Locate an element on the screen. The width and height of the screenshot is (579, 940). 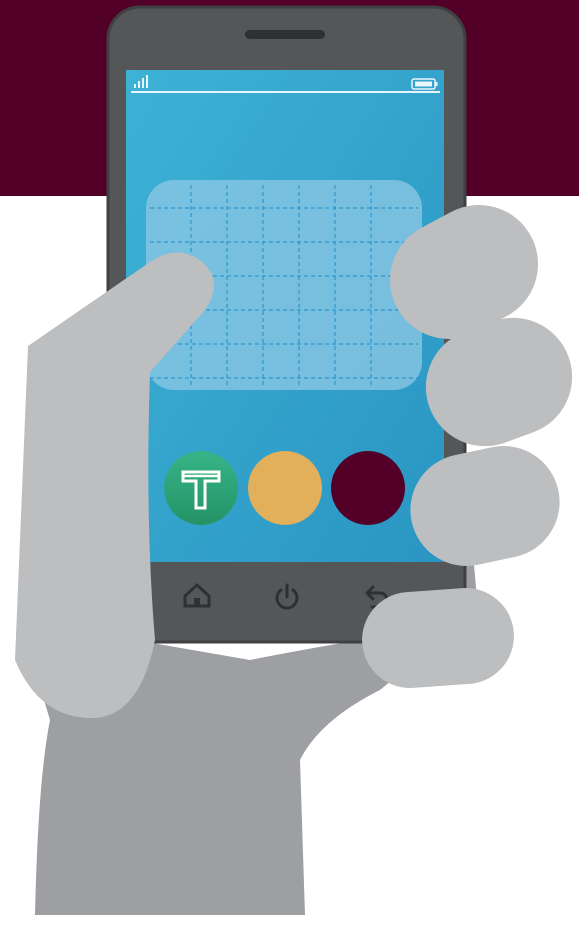
phone-speaker is located at coordinates (285, 34).